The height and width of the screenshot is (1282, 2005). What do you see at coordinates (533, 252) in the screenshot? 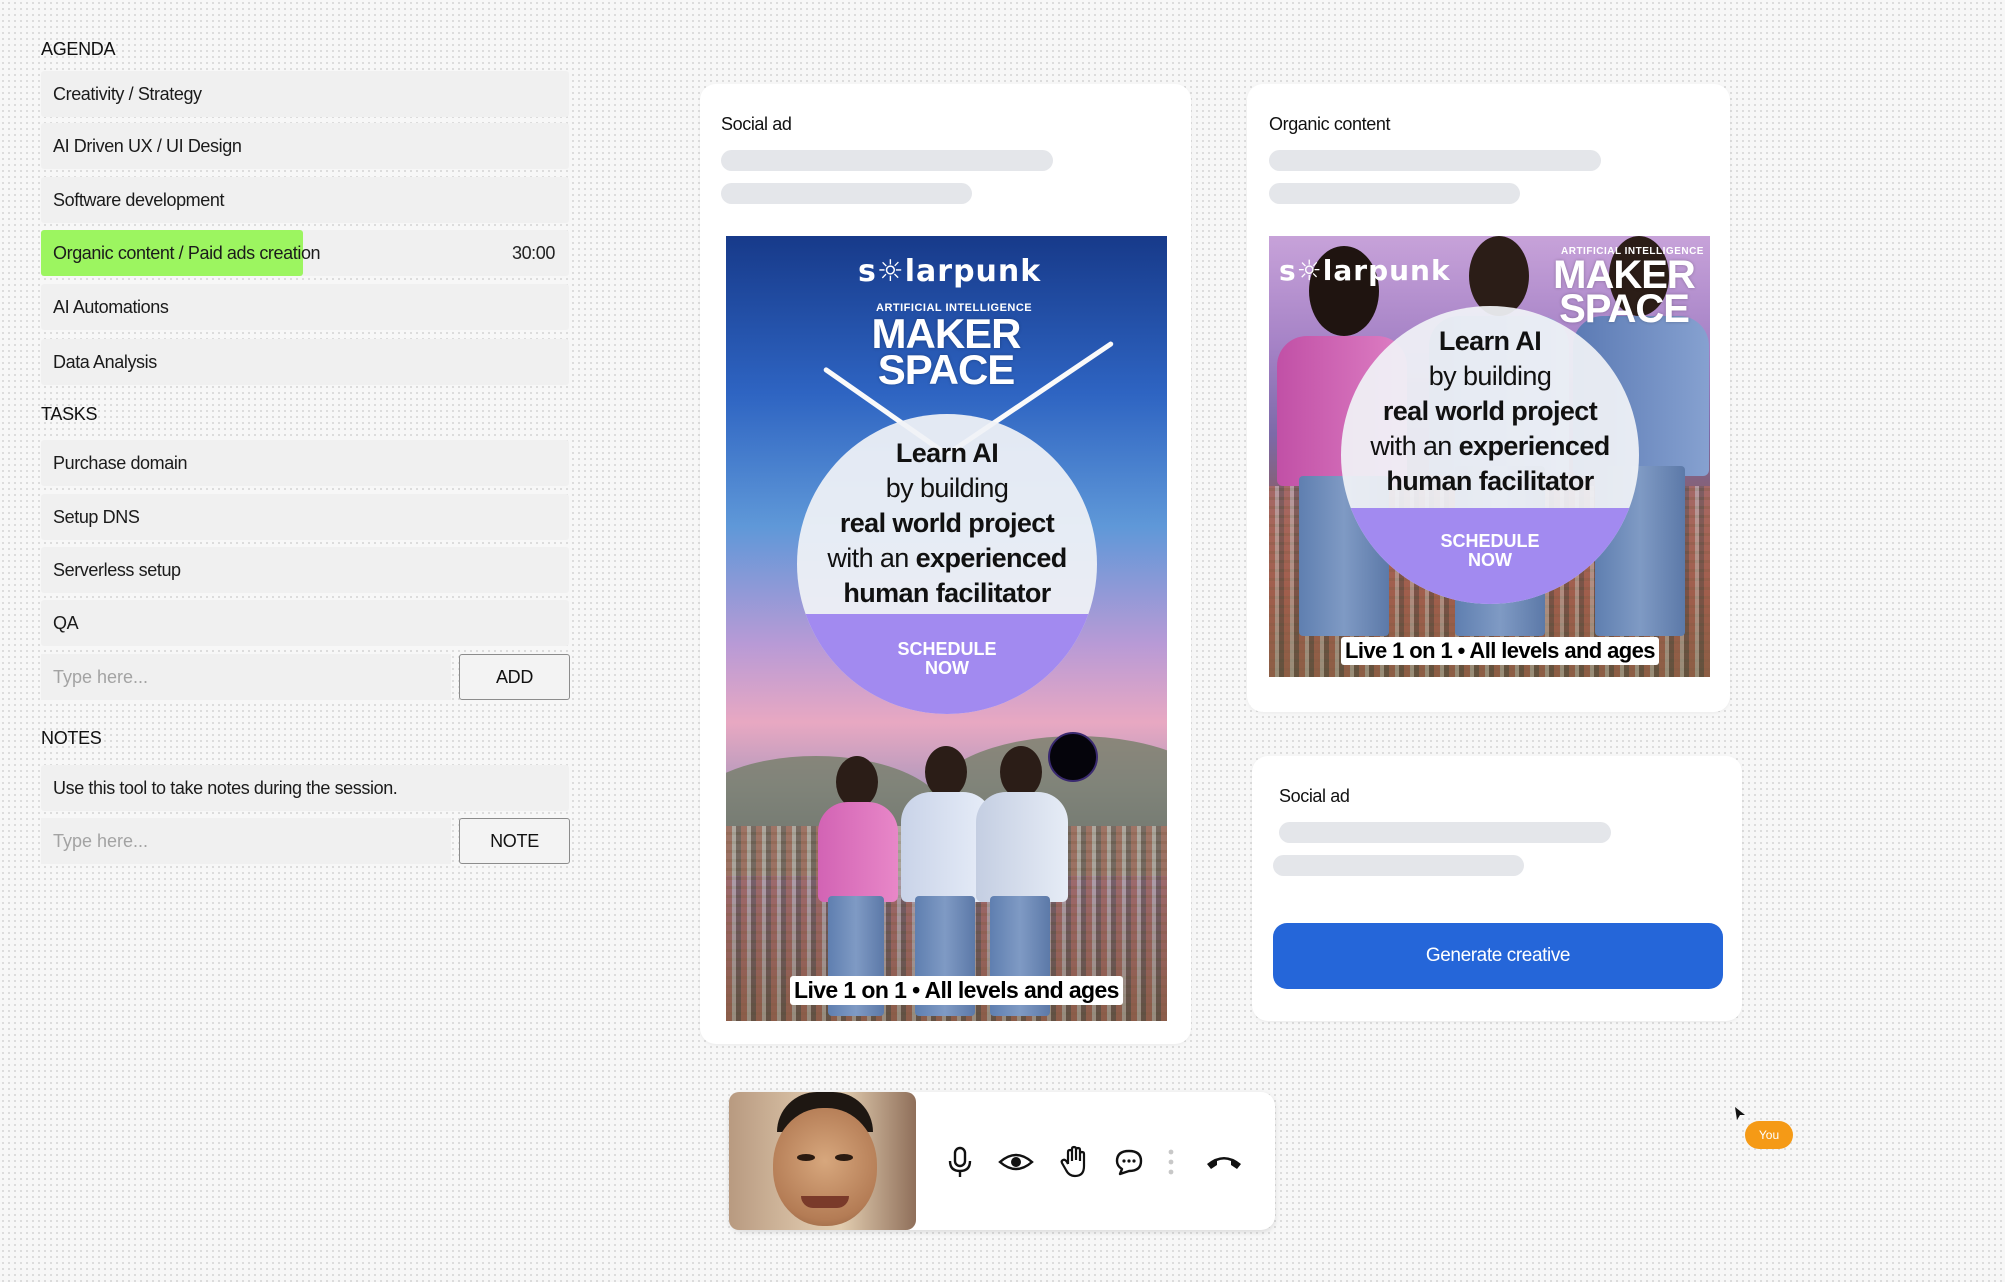
I see `agenda-timer: 30:00` at bounding box center [533, 252].